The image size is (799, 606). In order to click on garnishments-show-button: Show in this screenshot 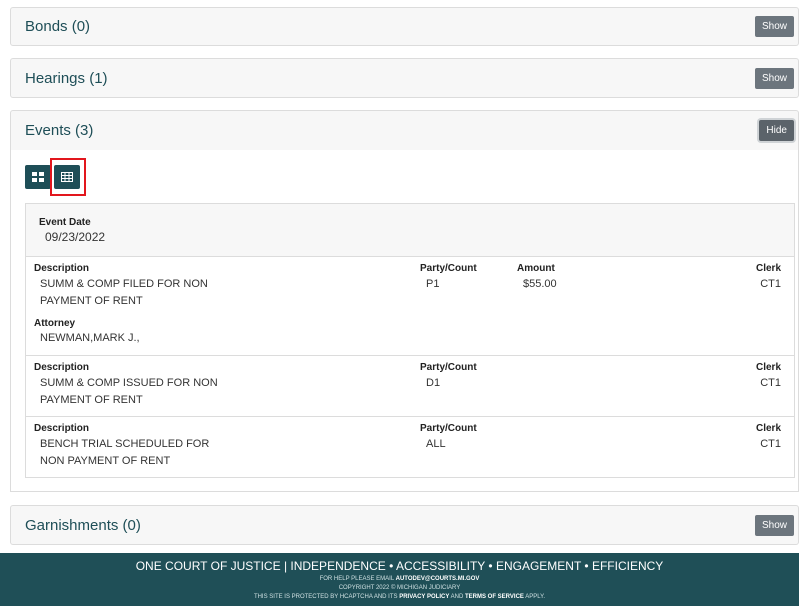, I will do `click(774, 525)`.